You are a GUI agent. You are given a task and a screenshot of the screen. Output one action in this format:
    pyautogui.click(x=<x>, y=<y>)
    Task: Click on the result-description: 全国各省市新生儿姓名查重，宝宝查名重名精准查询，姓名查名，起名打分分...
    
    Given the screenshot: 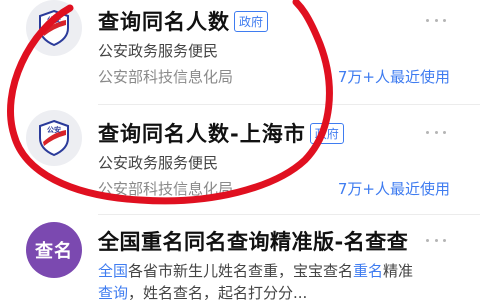 What is the action you would take?
    pyautogui.click(x=256, y=282)
    